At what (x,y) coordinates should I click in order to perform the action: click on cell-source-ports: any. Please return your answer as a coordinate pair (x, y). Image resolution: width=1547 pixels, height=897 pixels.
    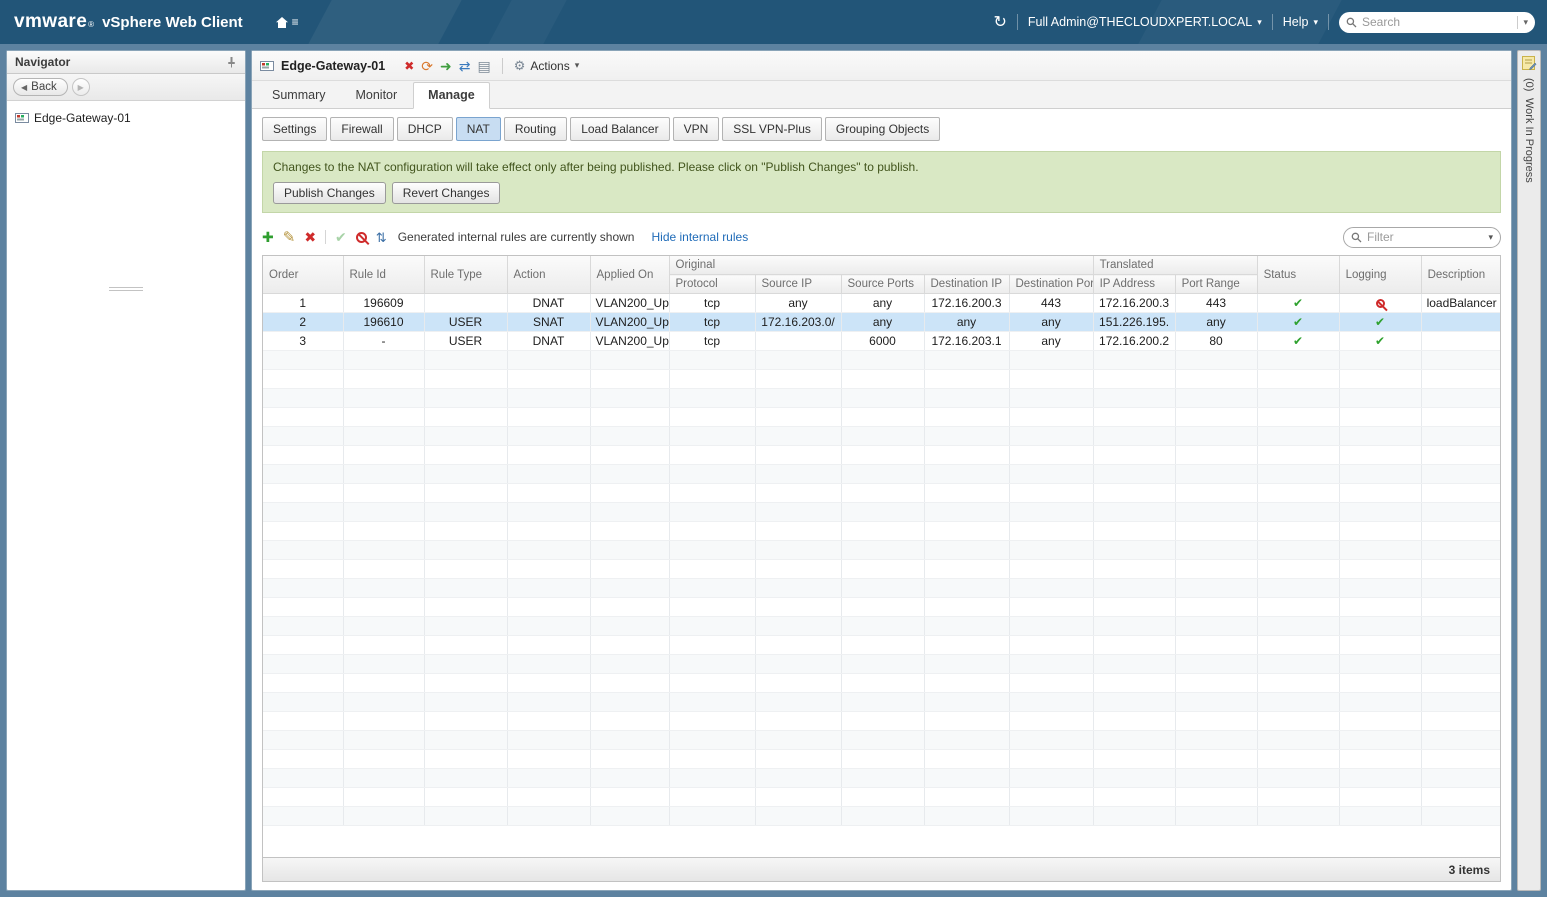
    Looking at the image, I should click on (883, 303).